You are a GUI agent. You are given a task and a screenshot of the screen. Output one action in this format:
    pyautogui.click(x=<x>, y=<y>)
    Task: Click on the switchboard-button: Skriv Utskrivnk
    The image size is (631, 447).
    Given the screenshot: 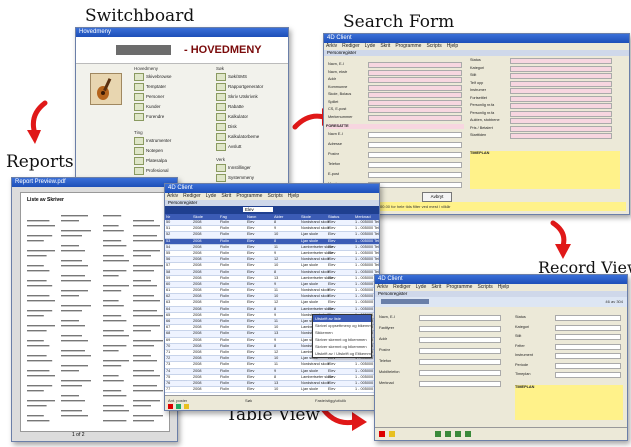 What is the action you would take?
    pyautogui.click(x=240, y=97)
    